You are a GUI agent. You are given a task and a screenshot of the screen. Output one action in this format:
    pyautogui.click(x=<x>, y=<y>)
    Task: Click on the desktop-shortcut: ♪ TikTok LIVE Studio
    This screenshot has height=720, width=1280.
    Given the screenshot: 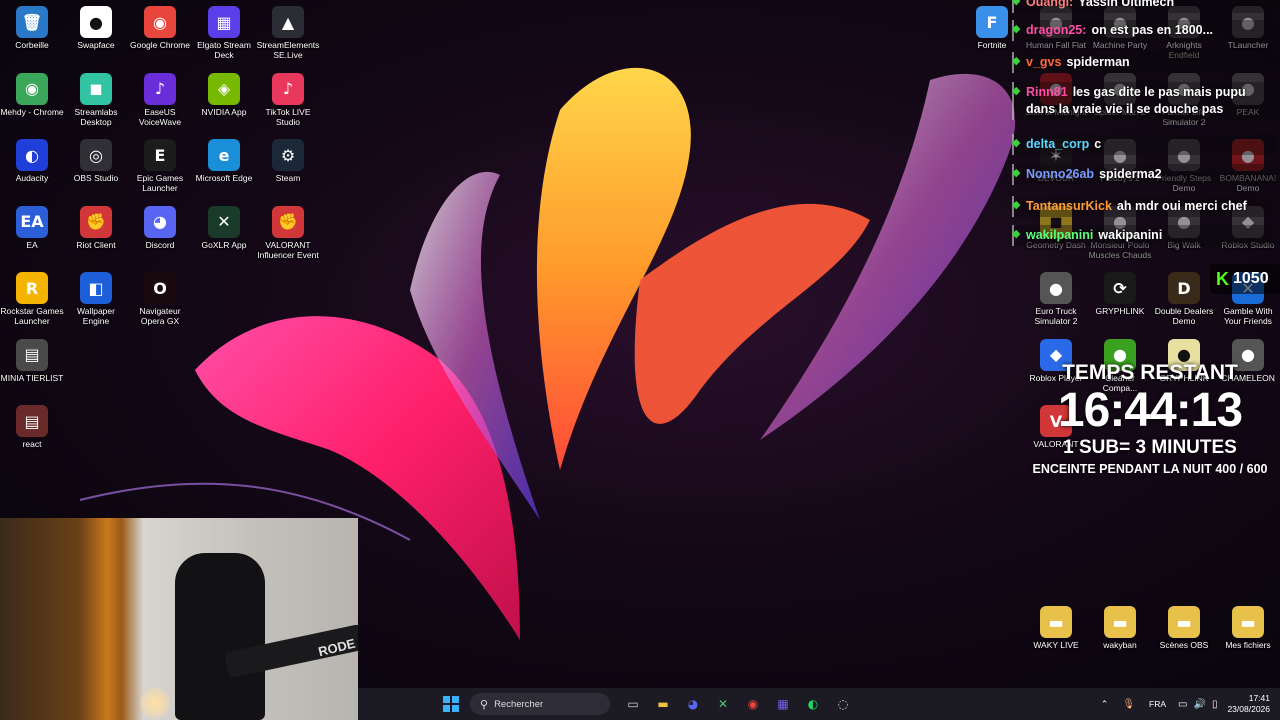 What is the action you would take?
    pyautogui.click(x=288, y=99)
    